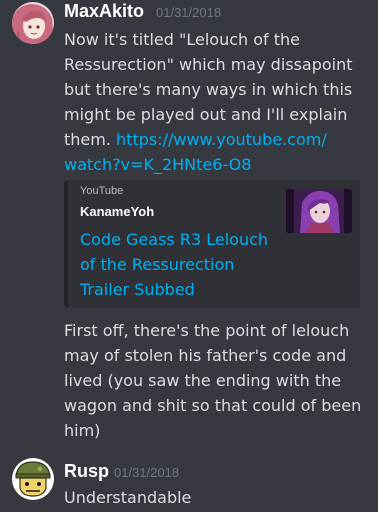 The height and width of the screenshot is (512, 378). Describe the element at coordinates (180, 289) in the screenshot. I see `embed-title-line: Trailer Subbed` at that location.